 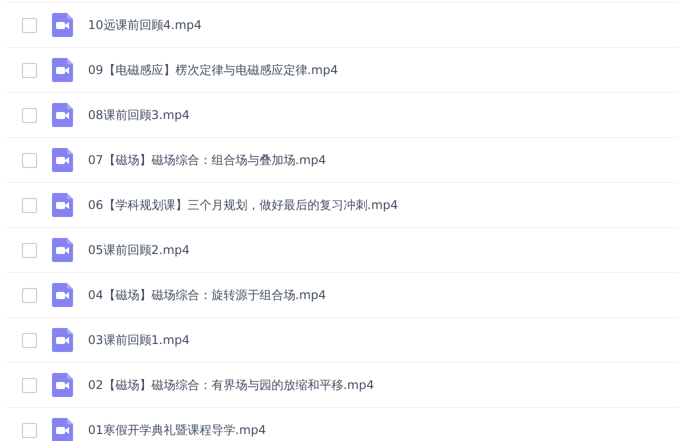 I want to click on file-name: 10远课前回顾4.mp4, so click(x=145, y=25).